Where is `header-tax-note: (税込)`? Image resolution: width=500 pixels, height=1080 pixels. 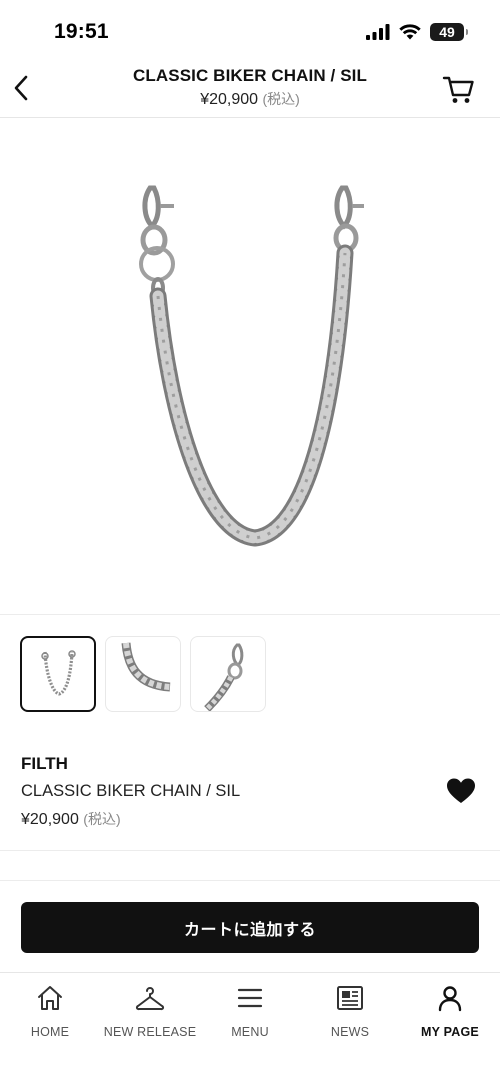 header-tax-note: (税込) is located at coordinates (281, 99).